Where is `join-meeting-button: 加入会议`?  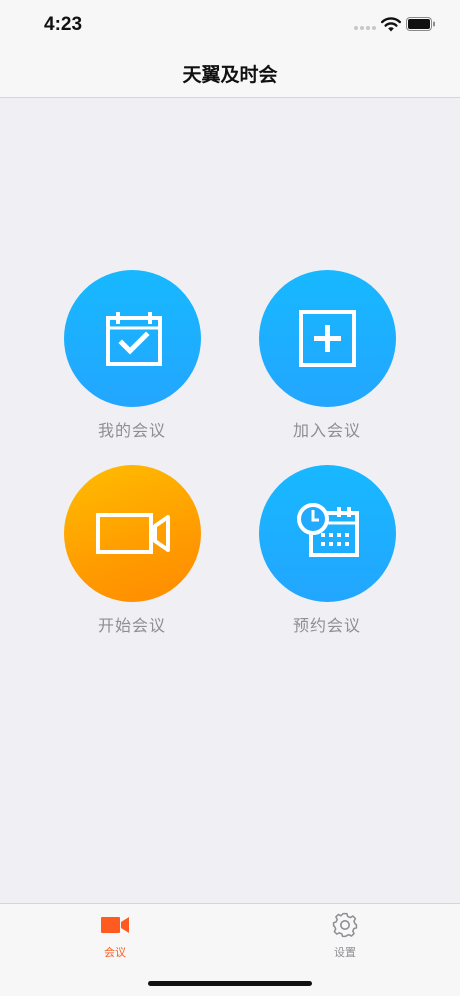
join-meeting-button: 加入会议 is located at coordinates (327, 357).